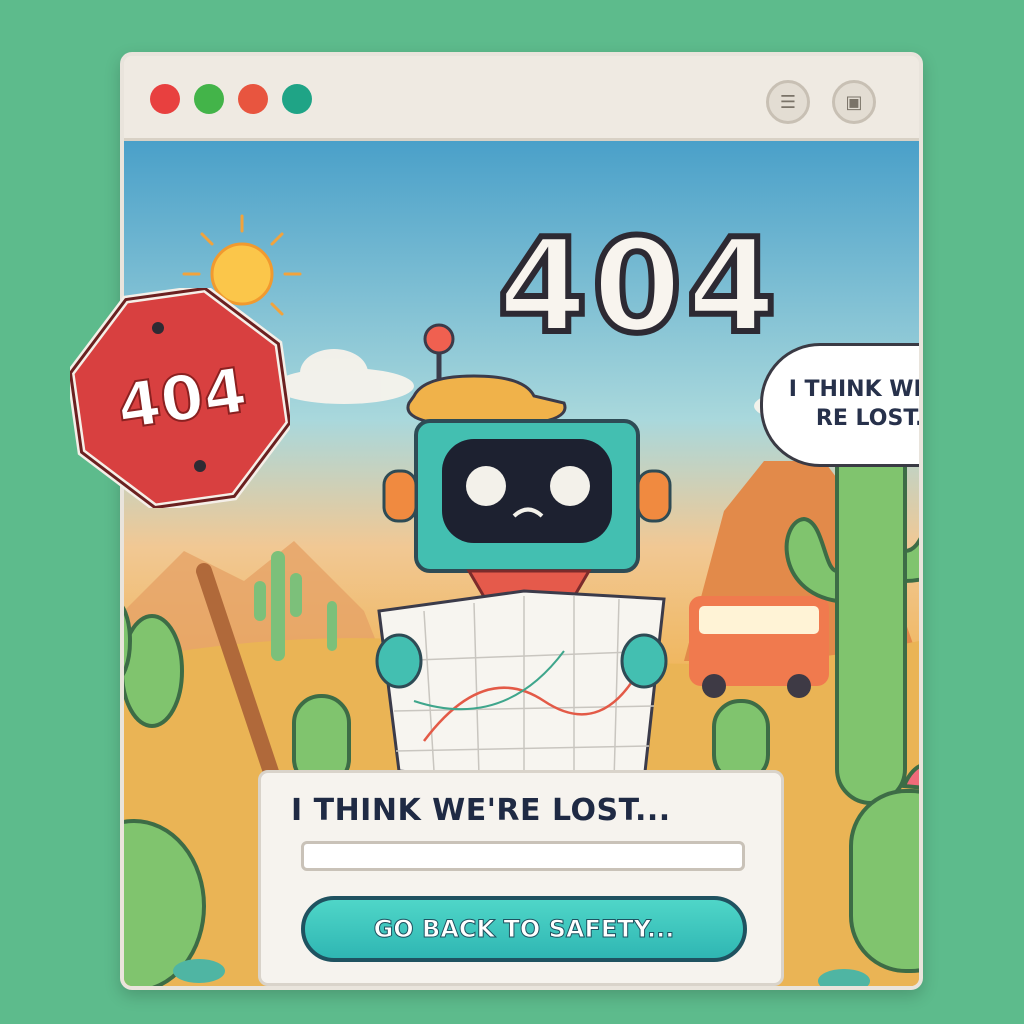 The height and width of the screenshot is (1024, 1024). I want to click on map-icon, so click(521, 686).